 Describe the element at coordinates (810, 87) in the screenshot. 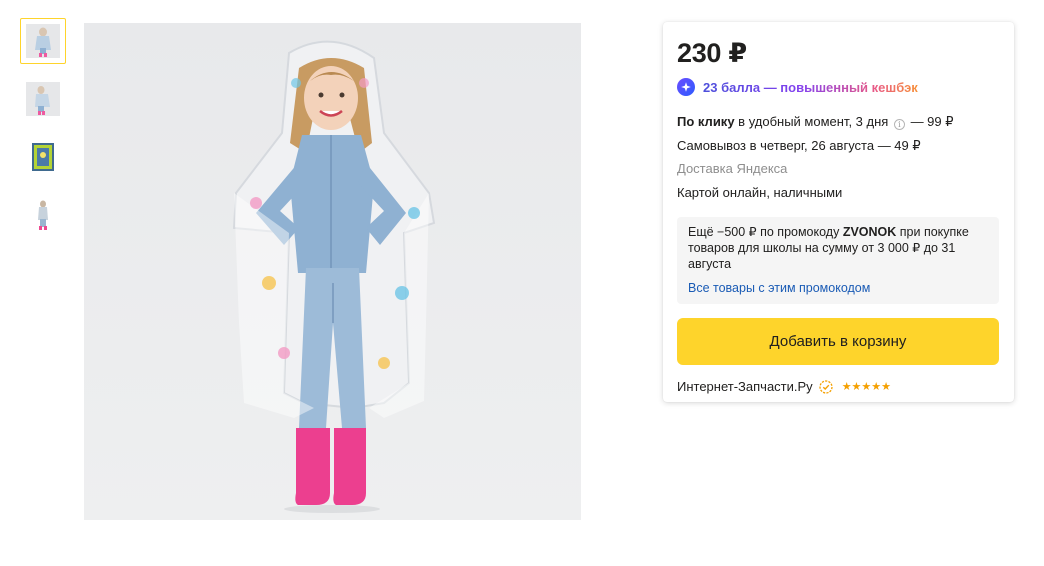

I see `cashback-text: 23 балла — повышенный кешбэк` at that location.